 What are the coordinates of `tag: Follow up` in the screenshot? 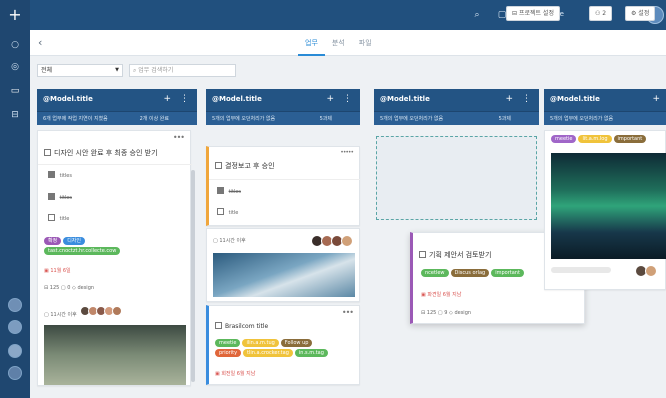 It's located at (296, 343).